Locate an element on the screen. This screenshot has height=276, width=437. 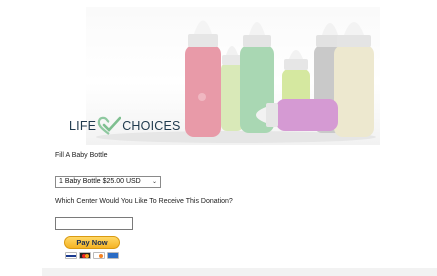
visa-icon is located at coordinates (71, 255).